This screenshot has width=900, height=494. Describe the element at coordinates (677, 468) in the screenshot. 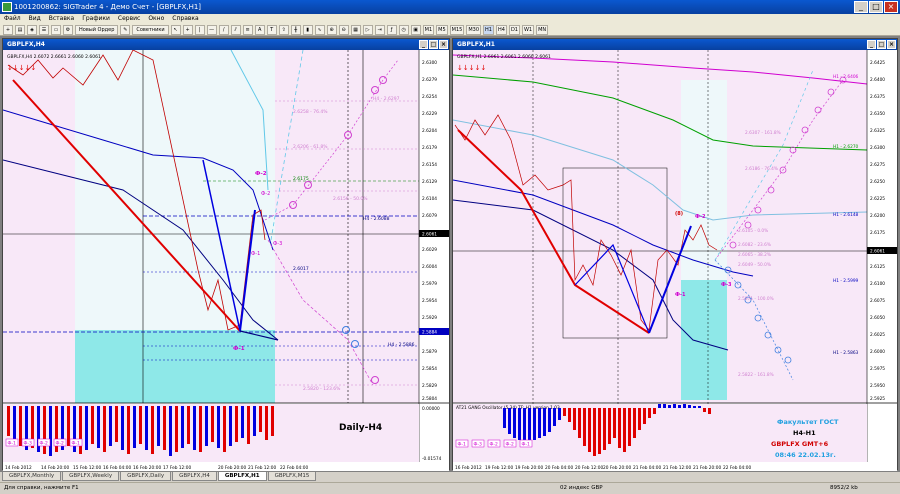

I see `svg-text: 21 Feb 12:00` at that location.